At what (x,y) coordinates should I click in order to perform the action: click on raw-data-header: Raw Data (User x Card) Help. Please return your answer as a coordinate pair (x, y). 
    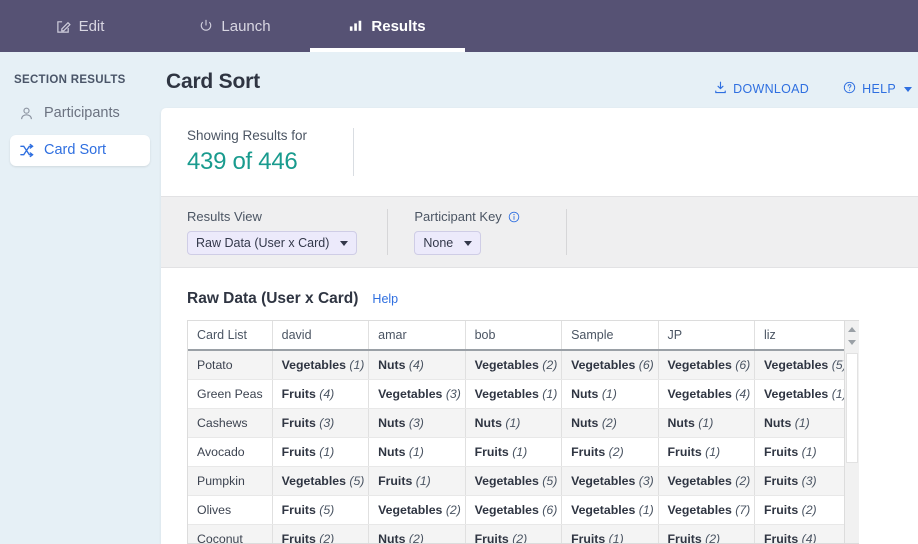
    Looking at the image, I should click on (552, 299).